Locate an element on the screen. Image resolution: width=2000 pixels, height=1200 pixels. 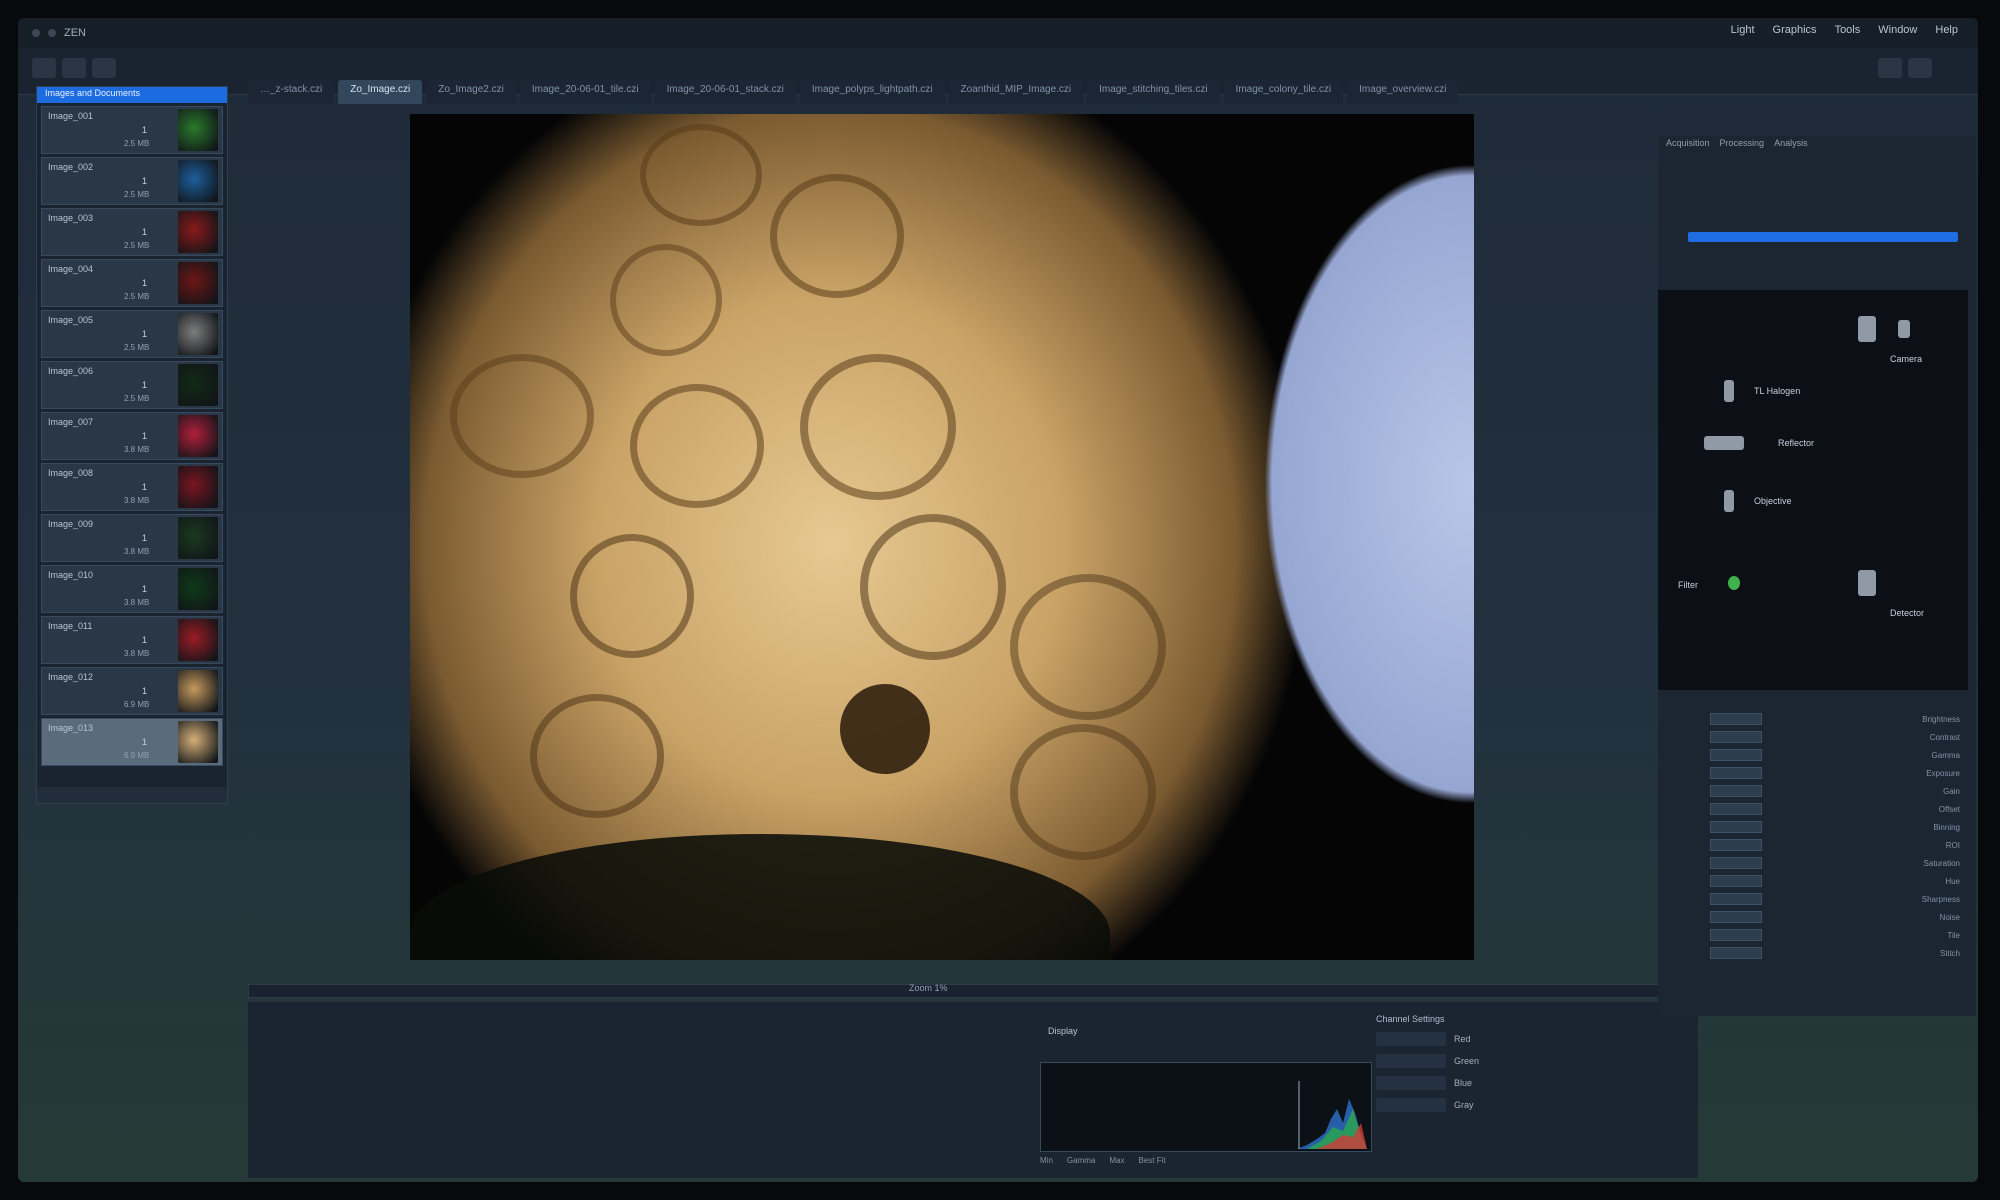
minimize-window-icon is located at coordinates (52, 33).